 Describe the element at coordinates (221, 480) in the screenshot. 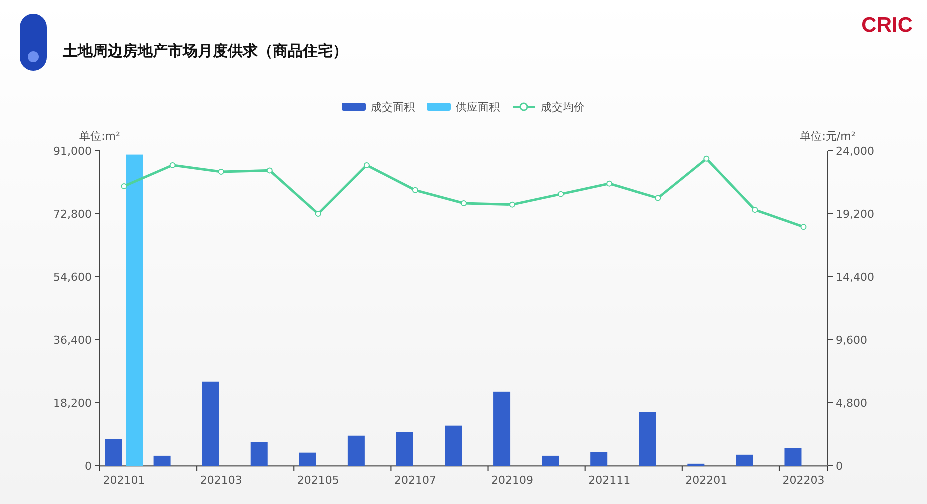

I see `category-label: 202103` at that location.